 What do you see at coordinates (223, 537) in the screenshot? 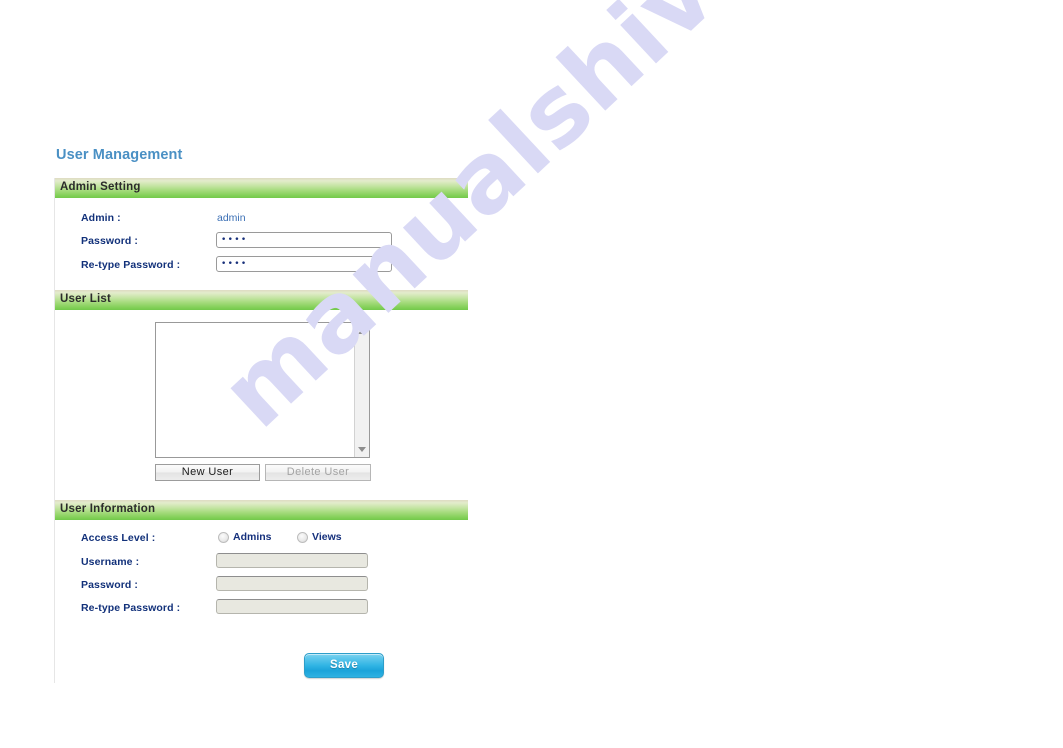
I see `radio-admins-dot-icon` at bounding box center [223, 537].